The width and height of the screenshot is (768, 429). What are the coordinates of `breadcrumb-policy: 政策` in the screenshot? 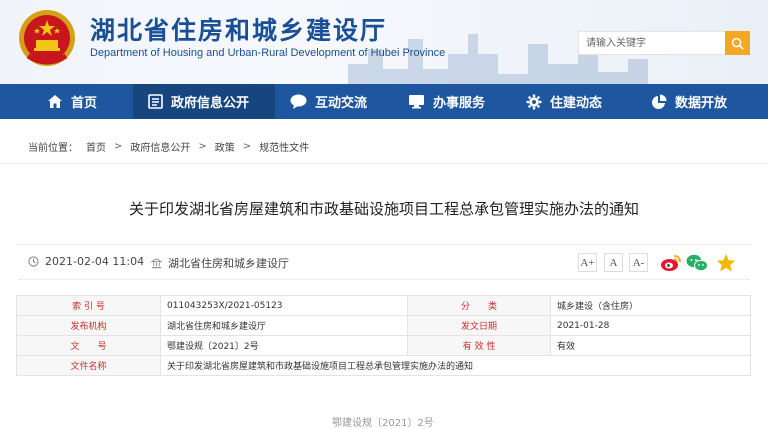 It's located at (225, 146).